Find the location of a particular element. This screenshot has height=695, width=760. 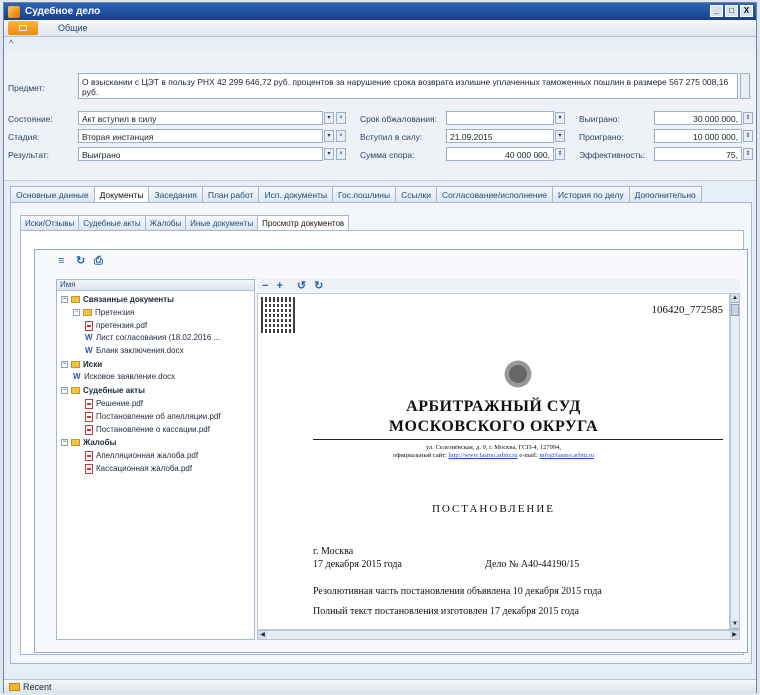

claim-amount-field: 40 000 000, is located at coordinates (500, 154).